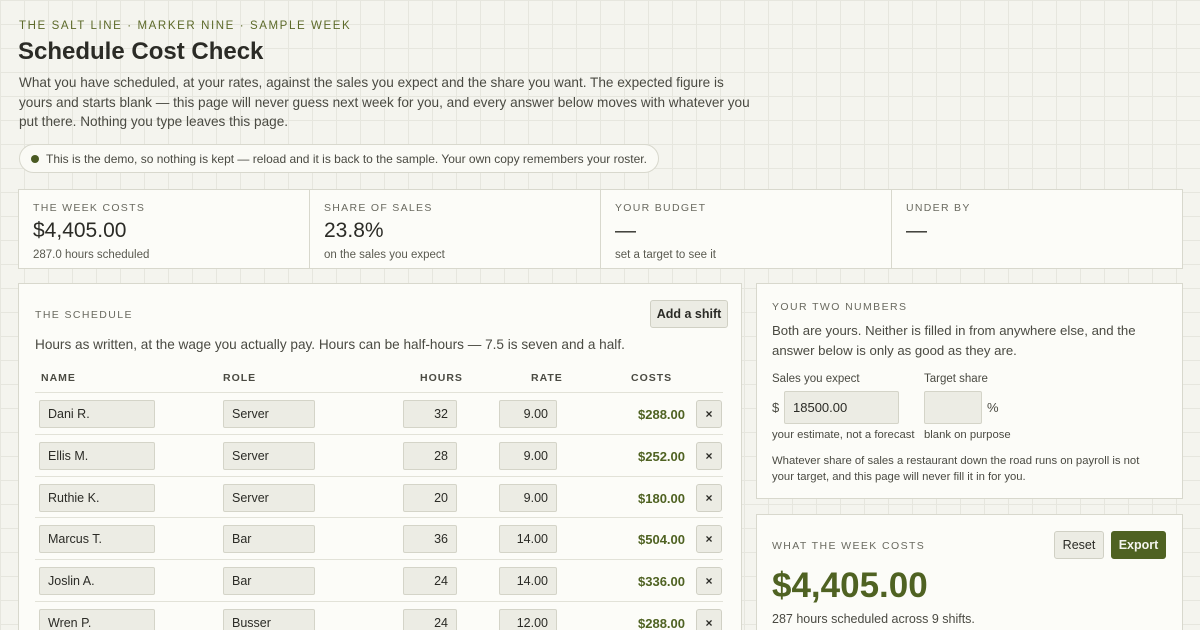 The width and height of the screenshot is (1200, 630). What do you see at coordinates (661, 456) in the screenshot?
I see `row-cost: $252.00` at bounding box center [661, 456].